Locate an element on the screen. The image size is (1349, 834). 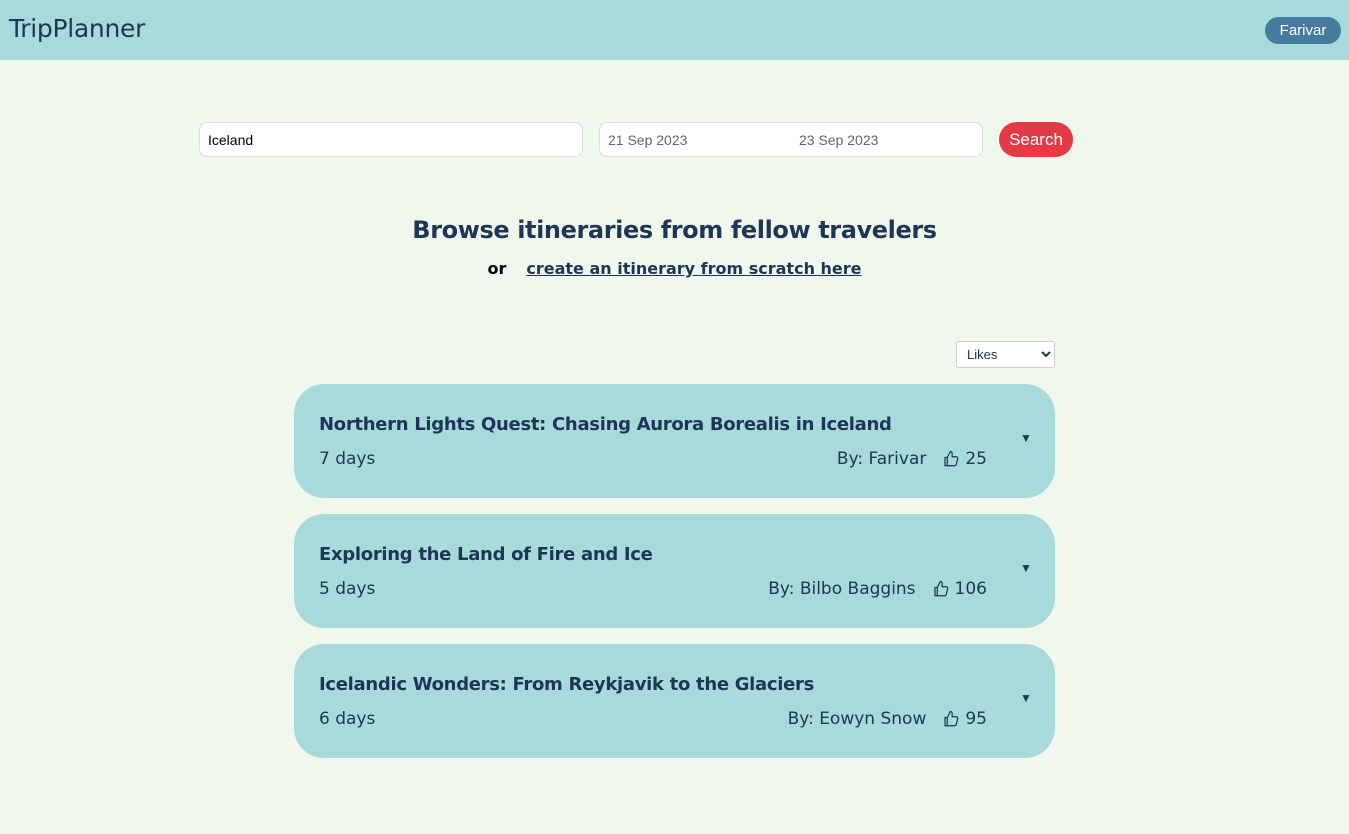
user-menu-button: Farivar is located at coordinates (1303, 30).